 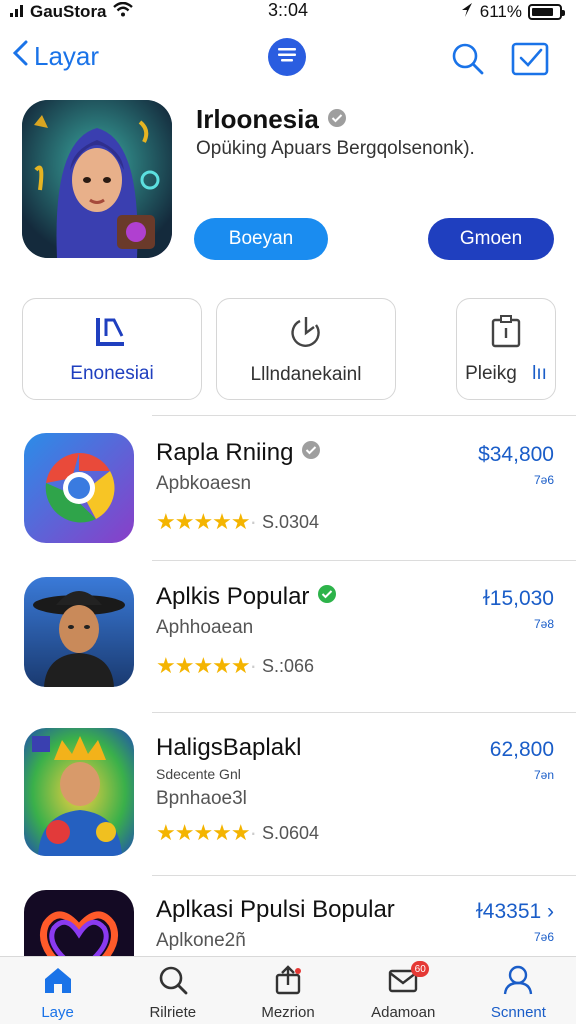 I want to click on app-developer: Bpnhaoe3l, so click(x=201, y=798).